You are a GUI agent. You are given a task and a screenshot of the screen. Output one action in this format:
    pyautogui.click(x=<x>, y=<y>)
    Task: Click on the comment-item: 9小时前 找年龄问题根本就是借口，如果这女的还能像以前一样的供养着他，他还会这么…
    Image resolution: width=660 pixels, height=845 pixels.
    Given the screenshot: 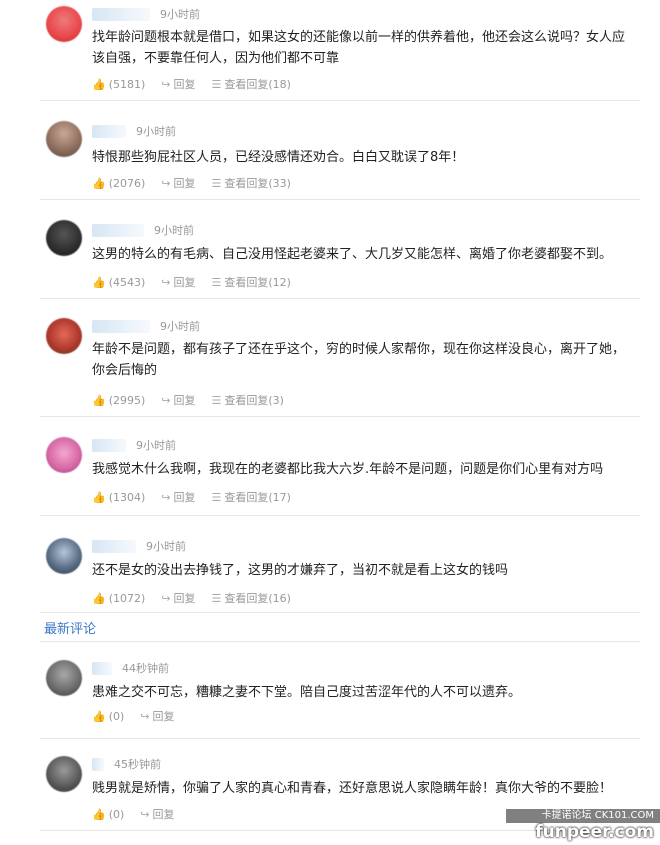 What is the action you would take?
    pyautogui.click(x=340, y=50)
    